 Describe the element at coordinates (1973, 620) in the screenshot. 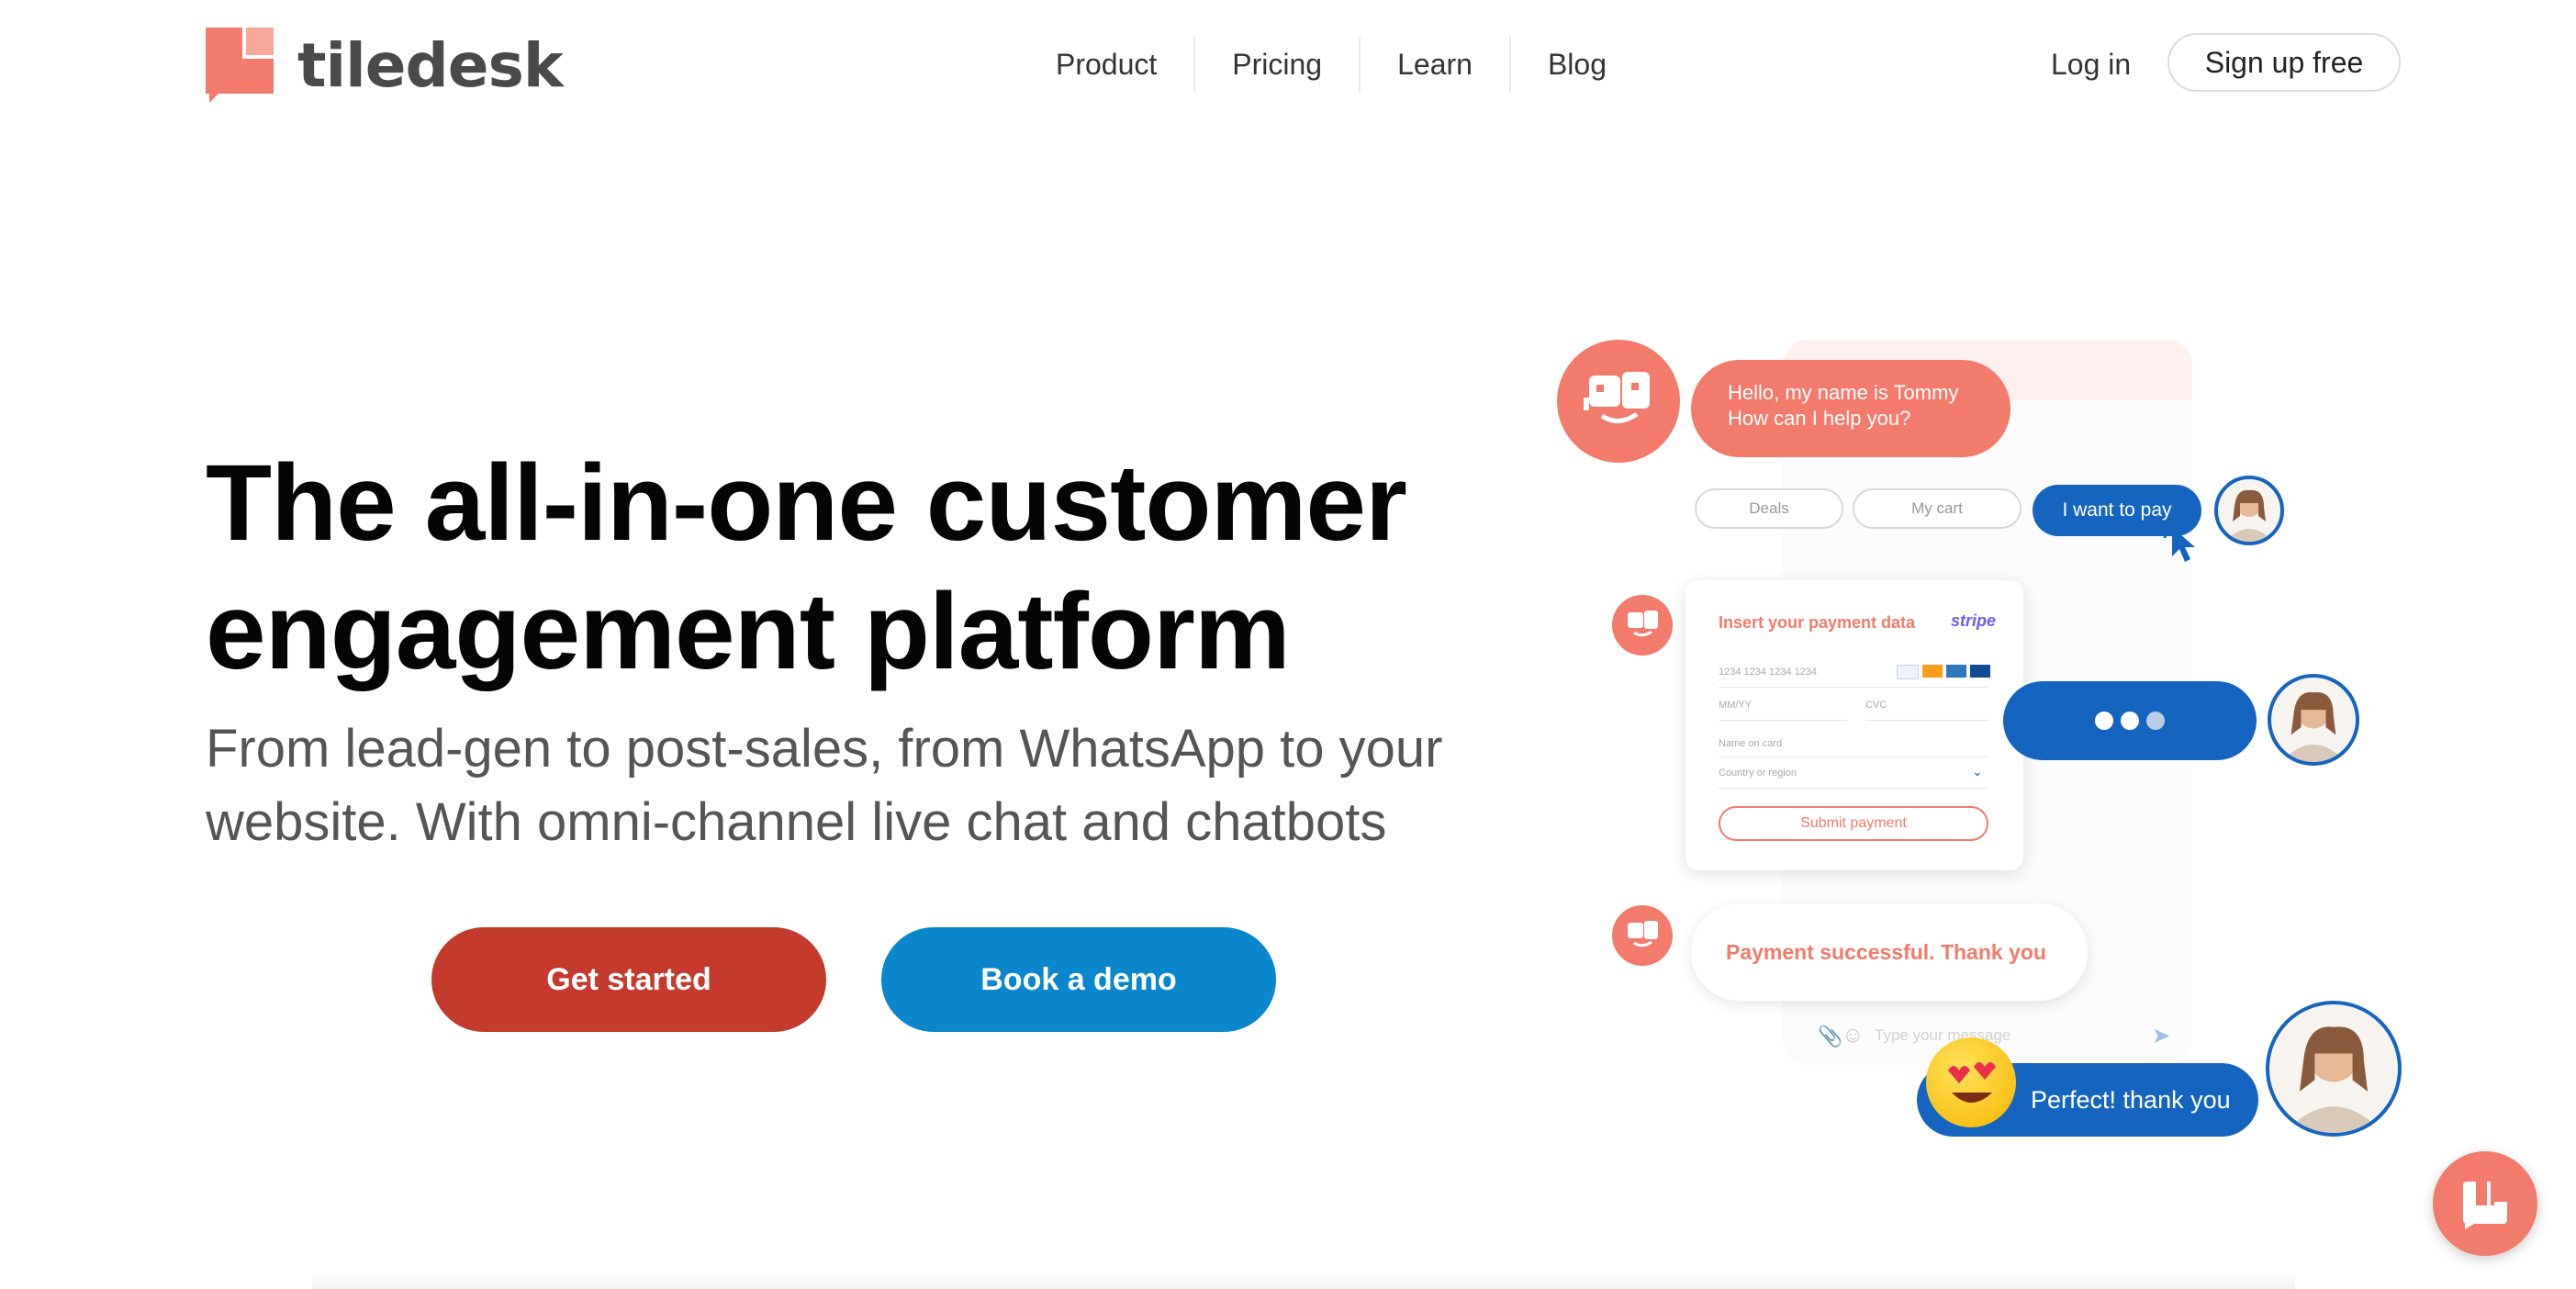

I see `stripe-logo: stripe` at that location.